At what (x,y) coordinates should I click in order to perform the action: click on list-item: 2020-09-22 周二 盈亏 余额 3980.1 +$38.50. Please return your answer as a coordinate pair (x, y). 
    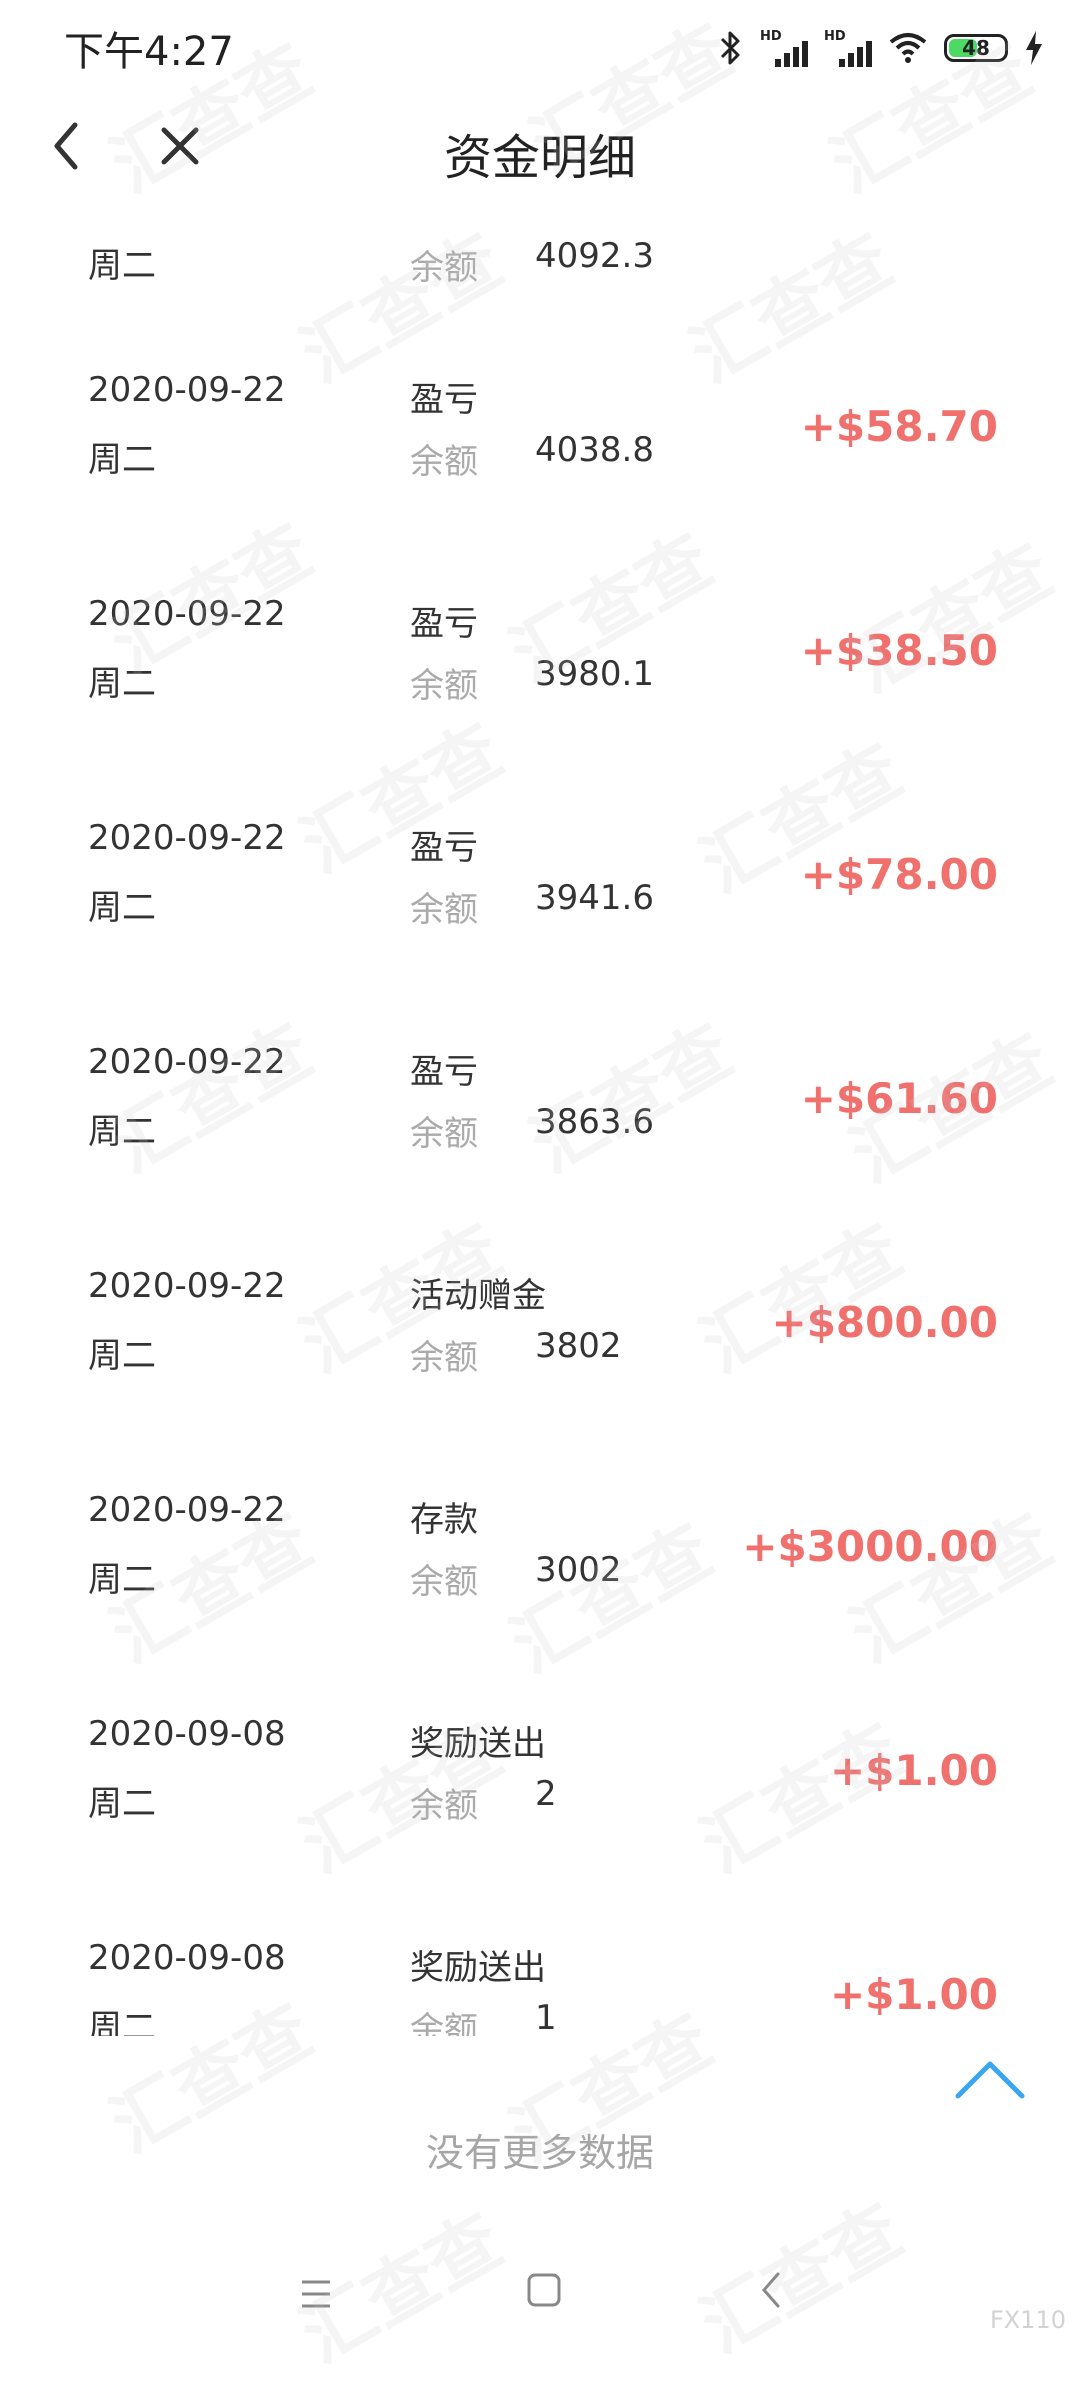
    Looking at the image, I should click on (540, 578).